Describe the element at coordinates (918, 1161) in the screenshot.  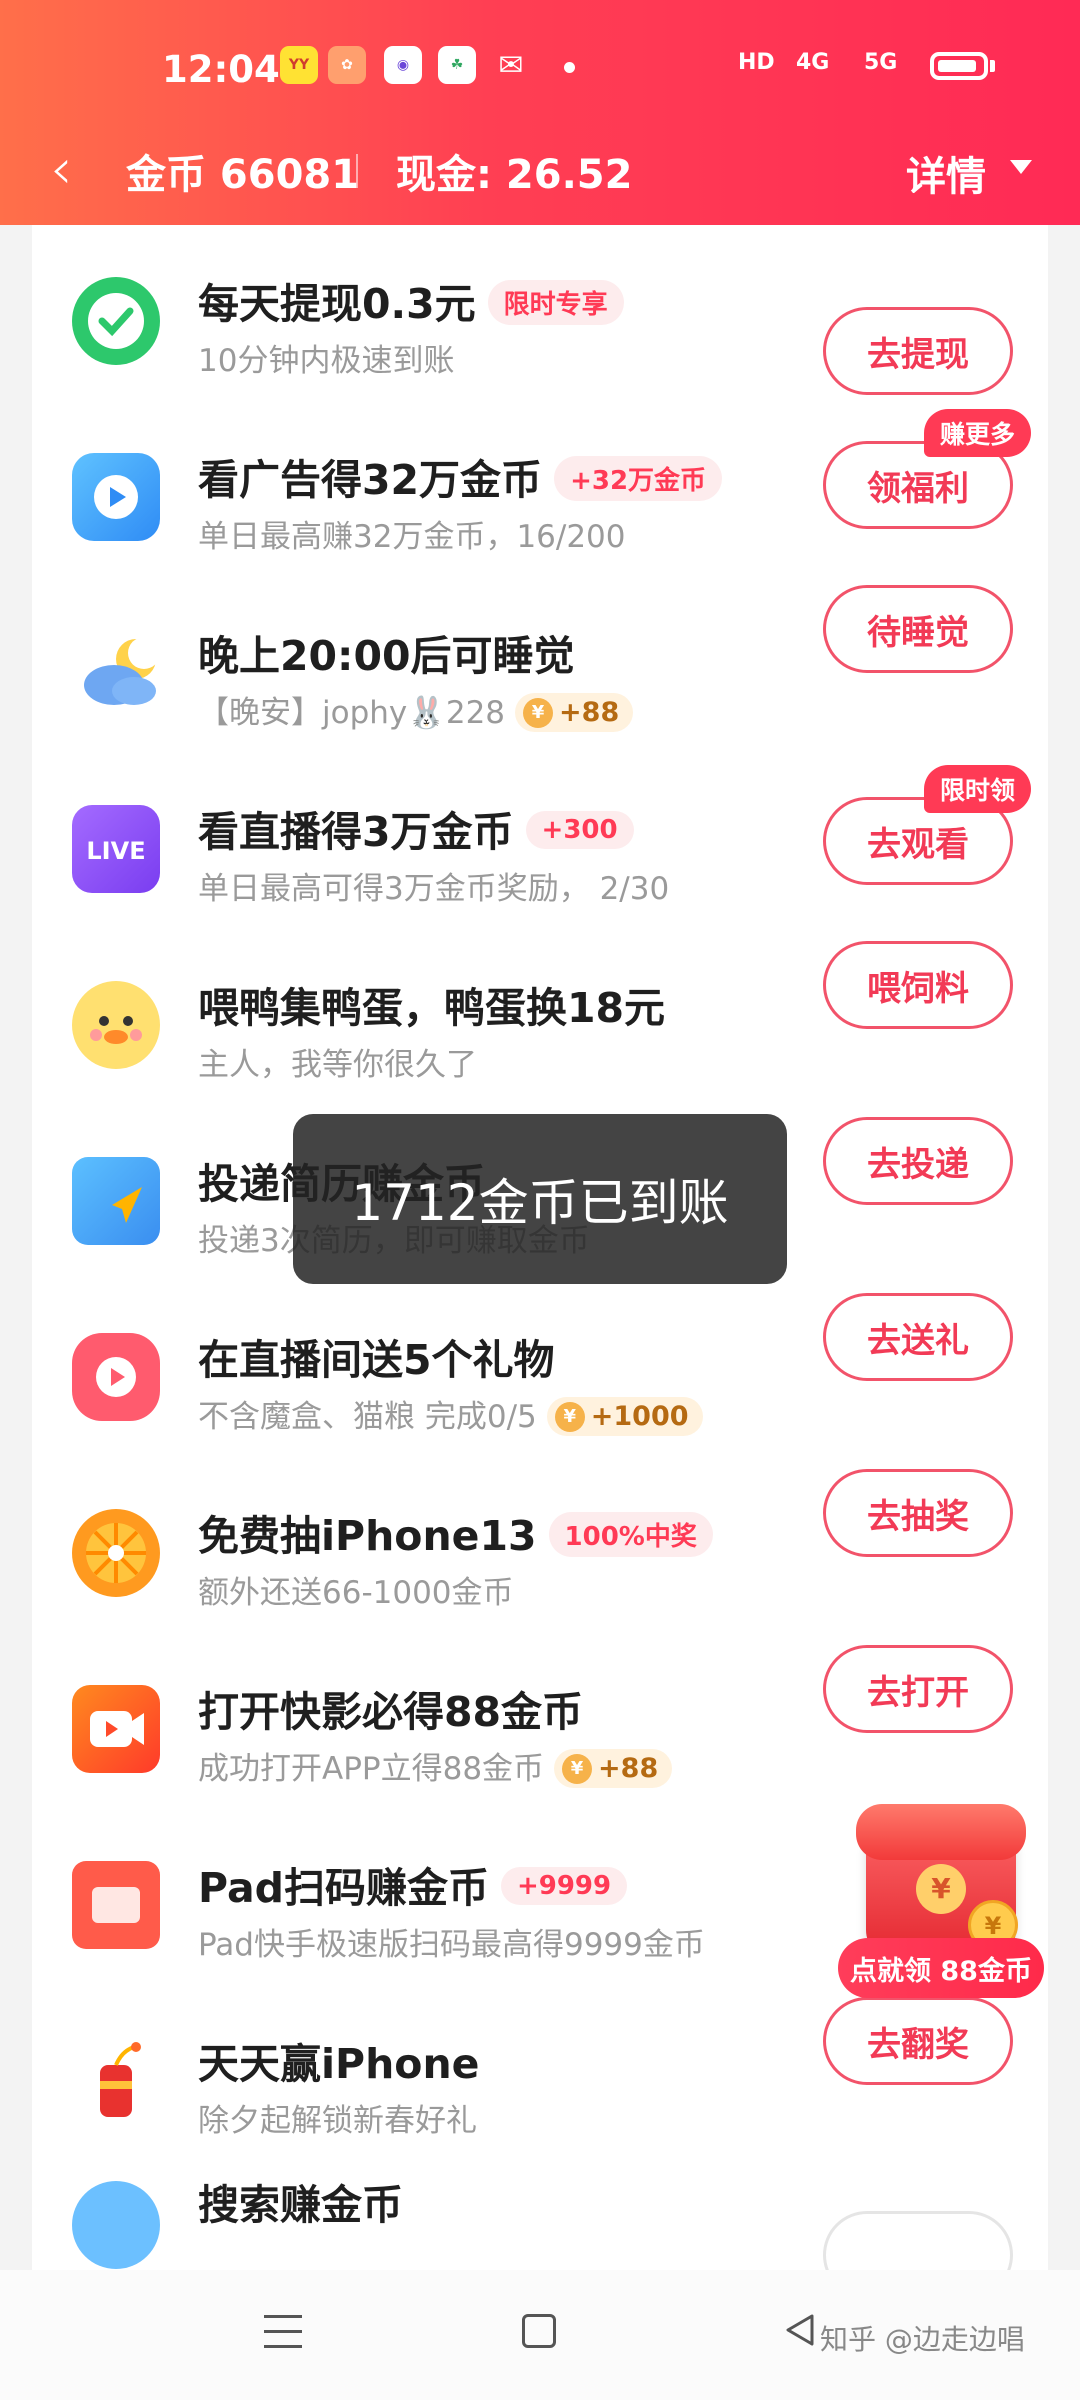
I see `submit-resume-button: 去投递` at that location.